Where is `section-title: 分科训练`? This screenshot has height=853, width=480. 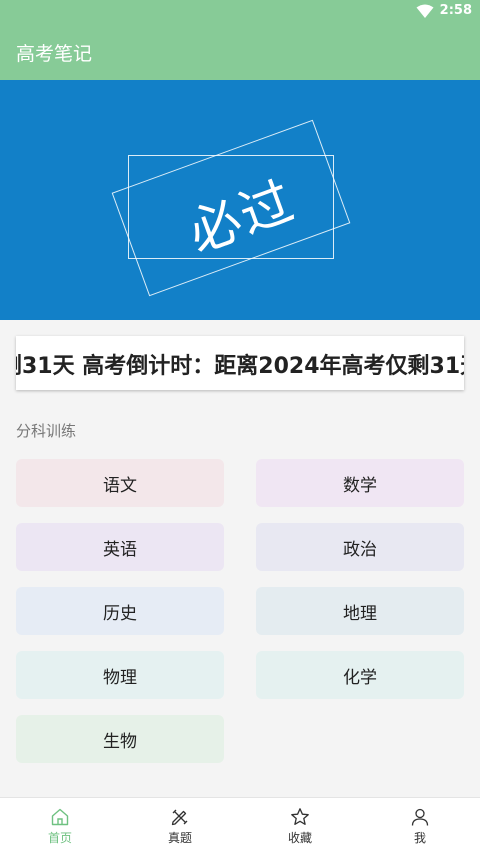
section-title: 分科训练 is located at coordinates (46, 431).